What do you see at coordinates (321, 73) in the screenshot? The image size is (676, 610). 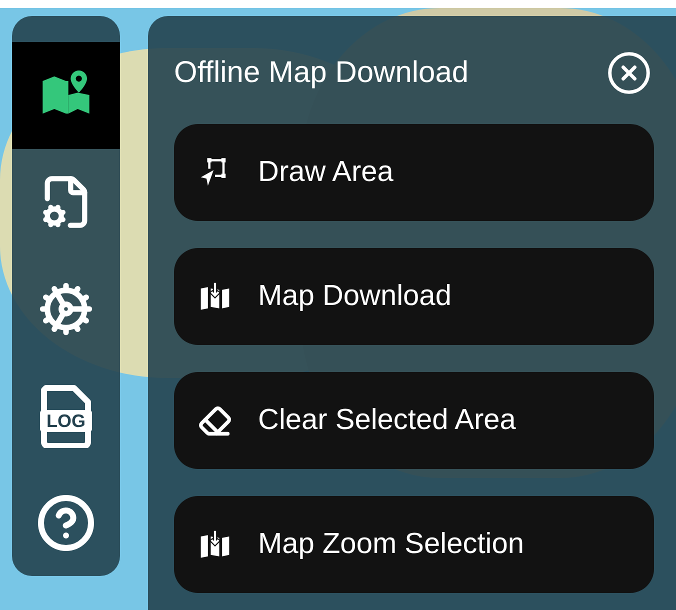 I see `panel-title: Offline Map Download` at bounding box center [321, 73].